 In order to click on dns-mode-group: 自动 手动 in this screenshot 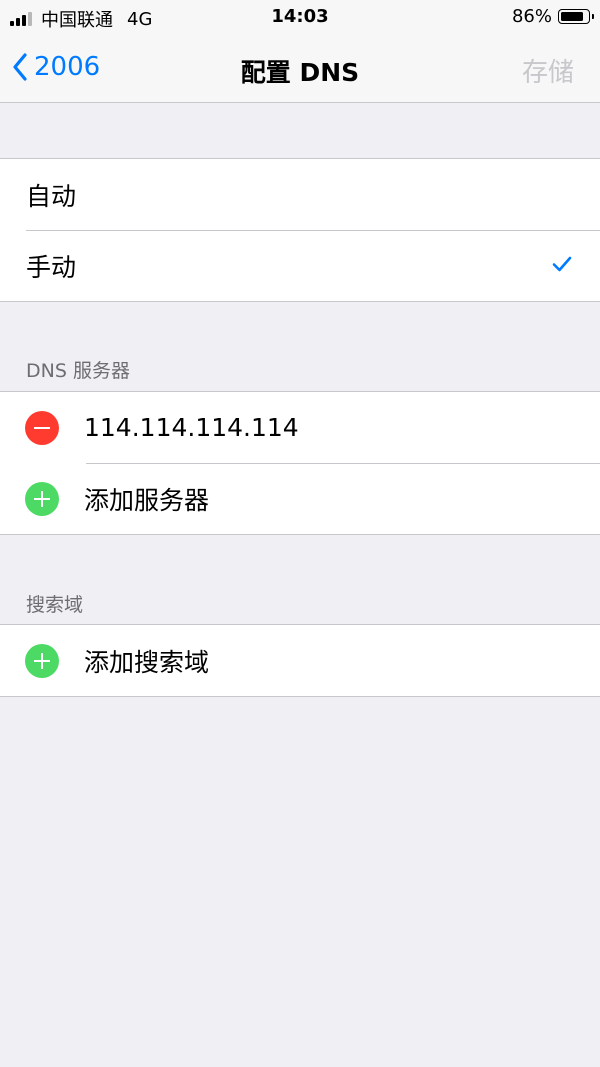, I will do `click(300, 230)`.